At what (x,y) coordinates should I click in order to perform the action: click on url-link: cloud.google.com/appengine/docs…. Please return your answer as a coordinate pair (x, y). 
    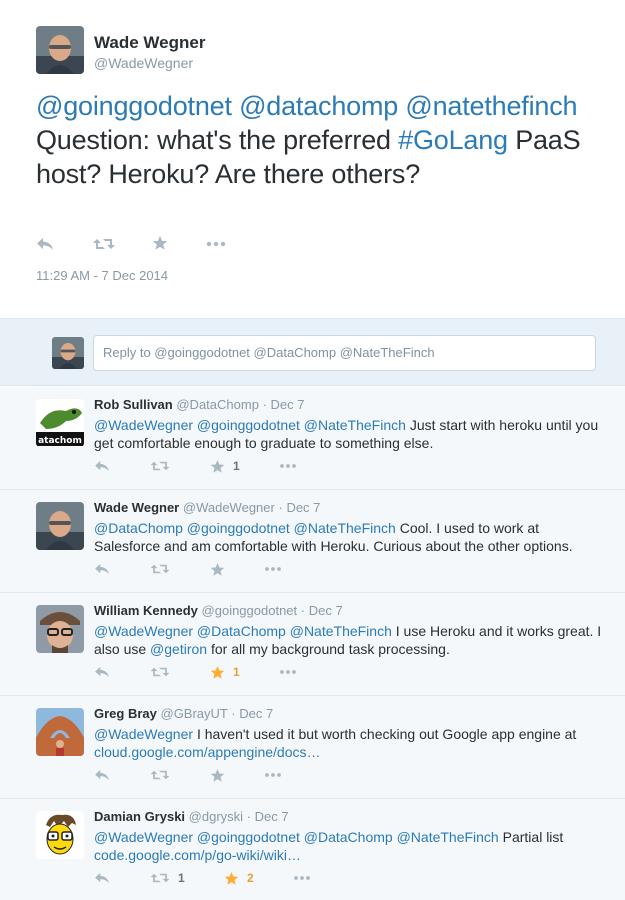
    Looking at the image, I should click on (207, 752).